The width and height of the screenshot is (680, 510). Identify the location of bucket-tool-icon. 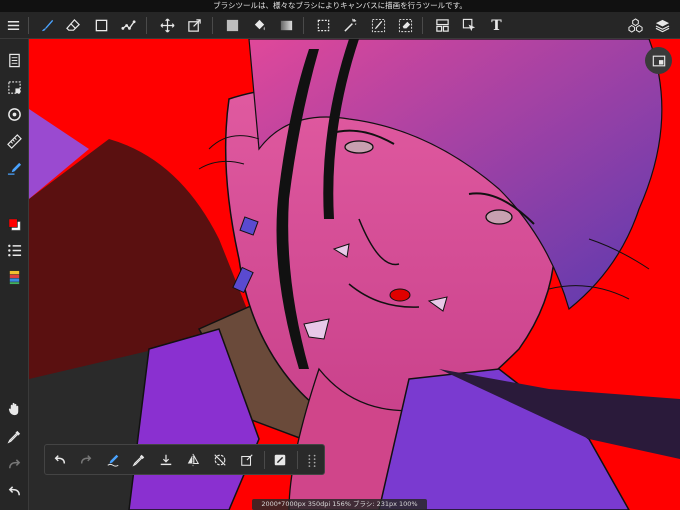
(259, 25).